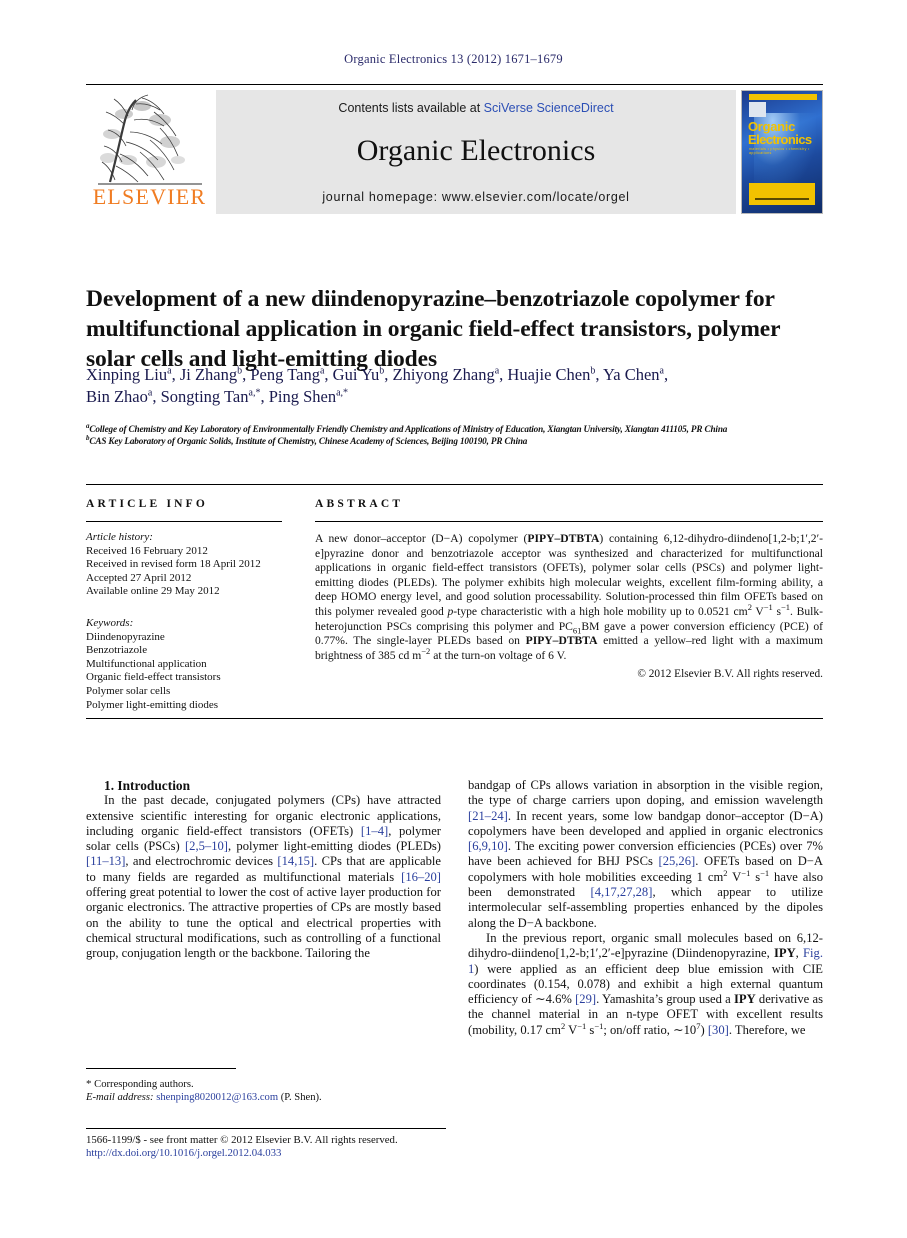  What do you see at coordinates (356, 374) in the screenshot?
I see `author-name: Gui Yu` at bounding box center [356, 374].